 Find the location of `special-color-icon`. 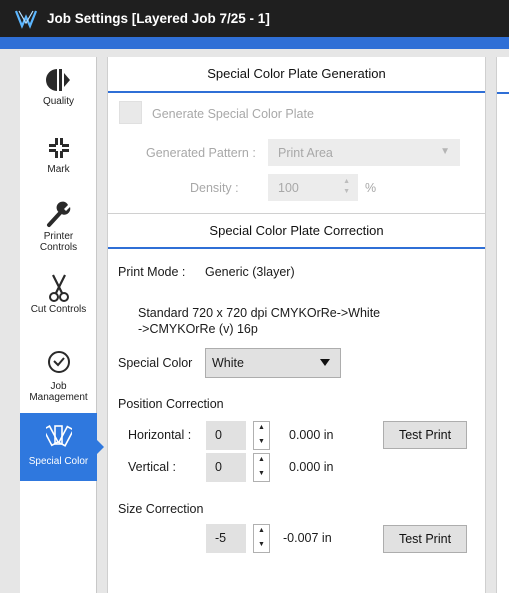

special-color-icon is located at coordinates (58, 436).